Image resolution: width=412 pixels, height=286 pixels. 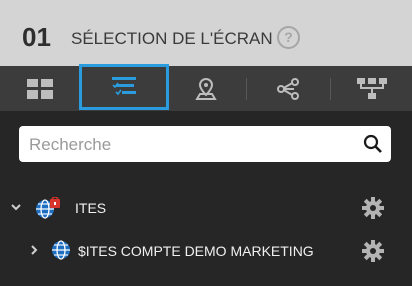 I want to click on chevron-right-icon, so click(x=34, y=250).